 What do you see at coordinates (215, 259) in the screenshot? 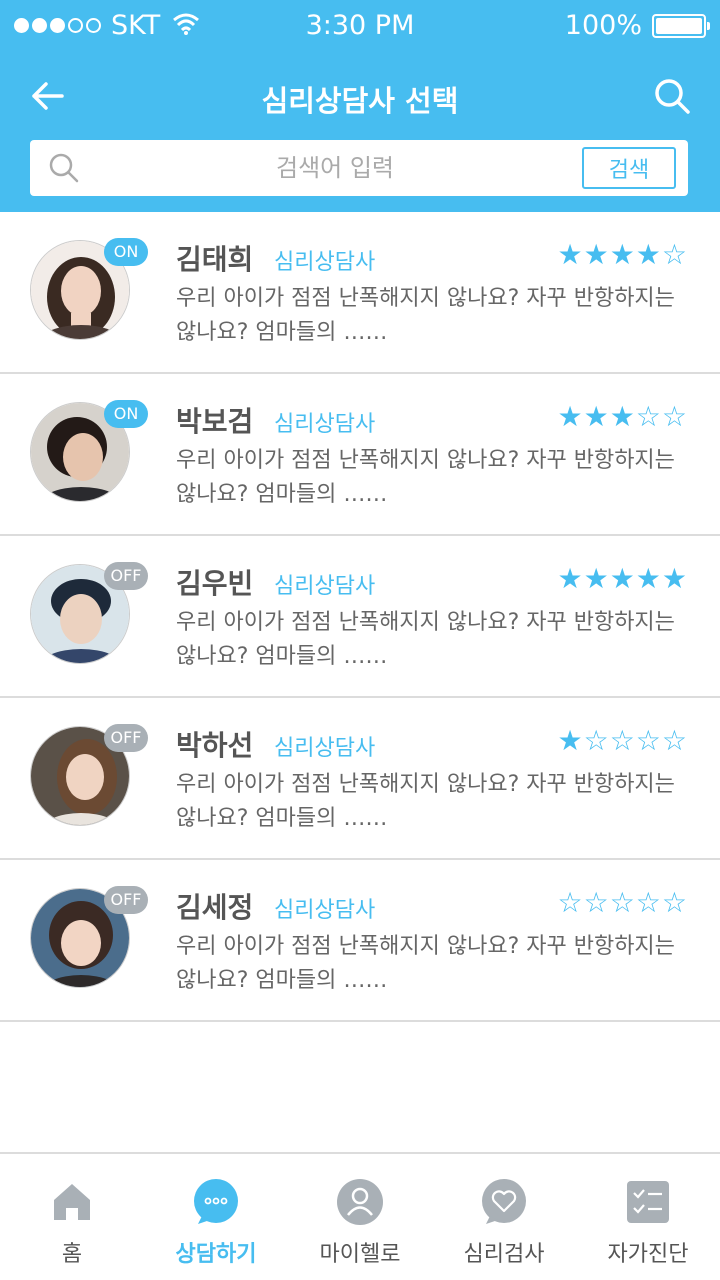
I see `counselor-name: 김태희` at bounding box center [215, 259].